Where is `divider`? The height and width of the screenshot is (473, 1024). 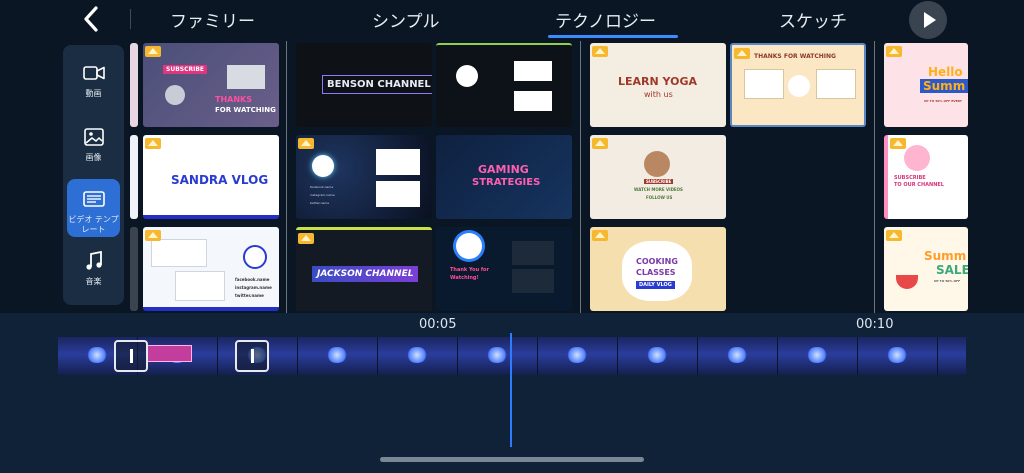
divider is located at coordinates (130, 19).